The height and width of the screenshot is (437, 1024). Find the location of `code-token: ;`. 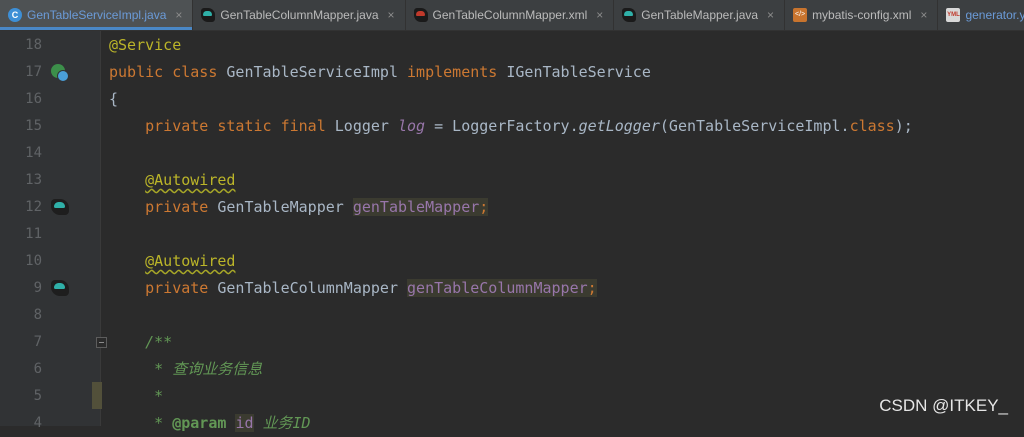

code-token: ; is located at coordinates (484, 207).